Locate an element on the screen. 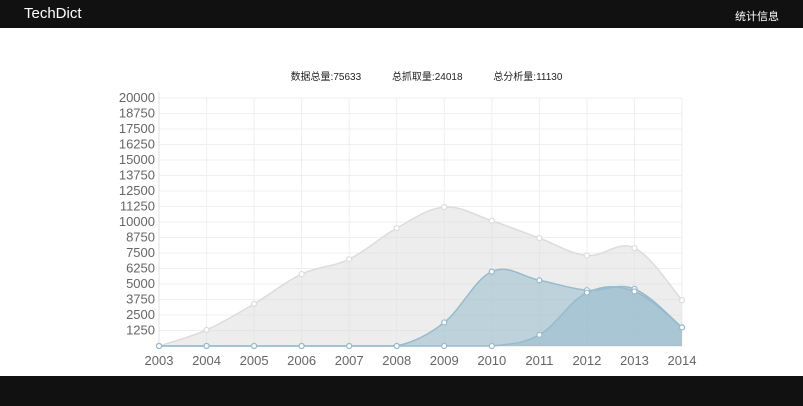 Image resolution: width=803 pixels, height=406 pixels. x-tick-label: 2005 is located at coordinates (254, 360).